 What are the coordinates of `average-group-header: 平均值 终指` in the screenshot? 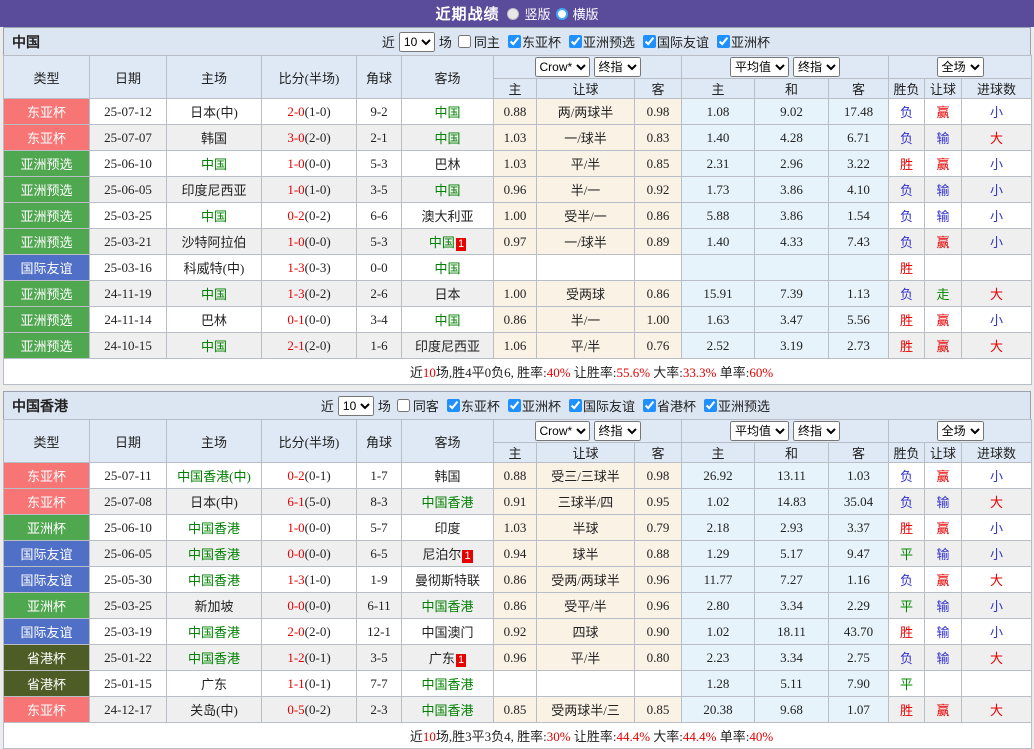 It's located at (785, 67).